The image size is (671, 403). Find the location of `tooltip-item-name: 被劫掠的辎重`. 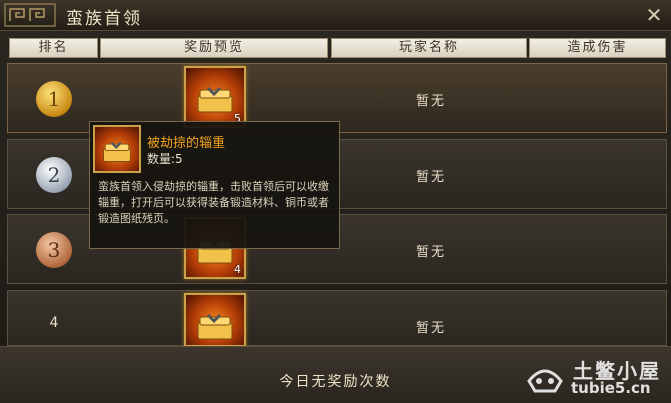

tooltip-item-name: 被劫掠的辎重 is located at coordinates (186, 143).